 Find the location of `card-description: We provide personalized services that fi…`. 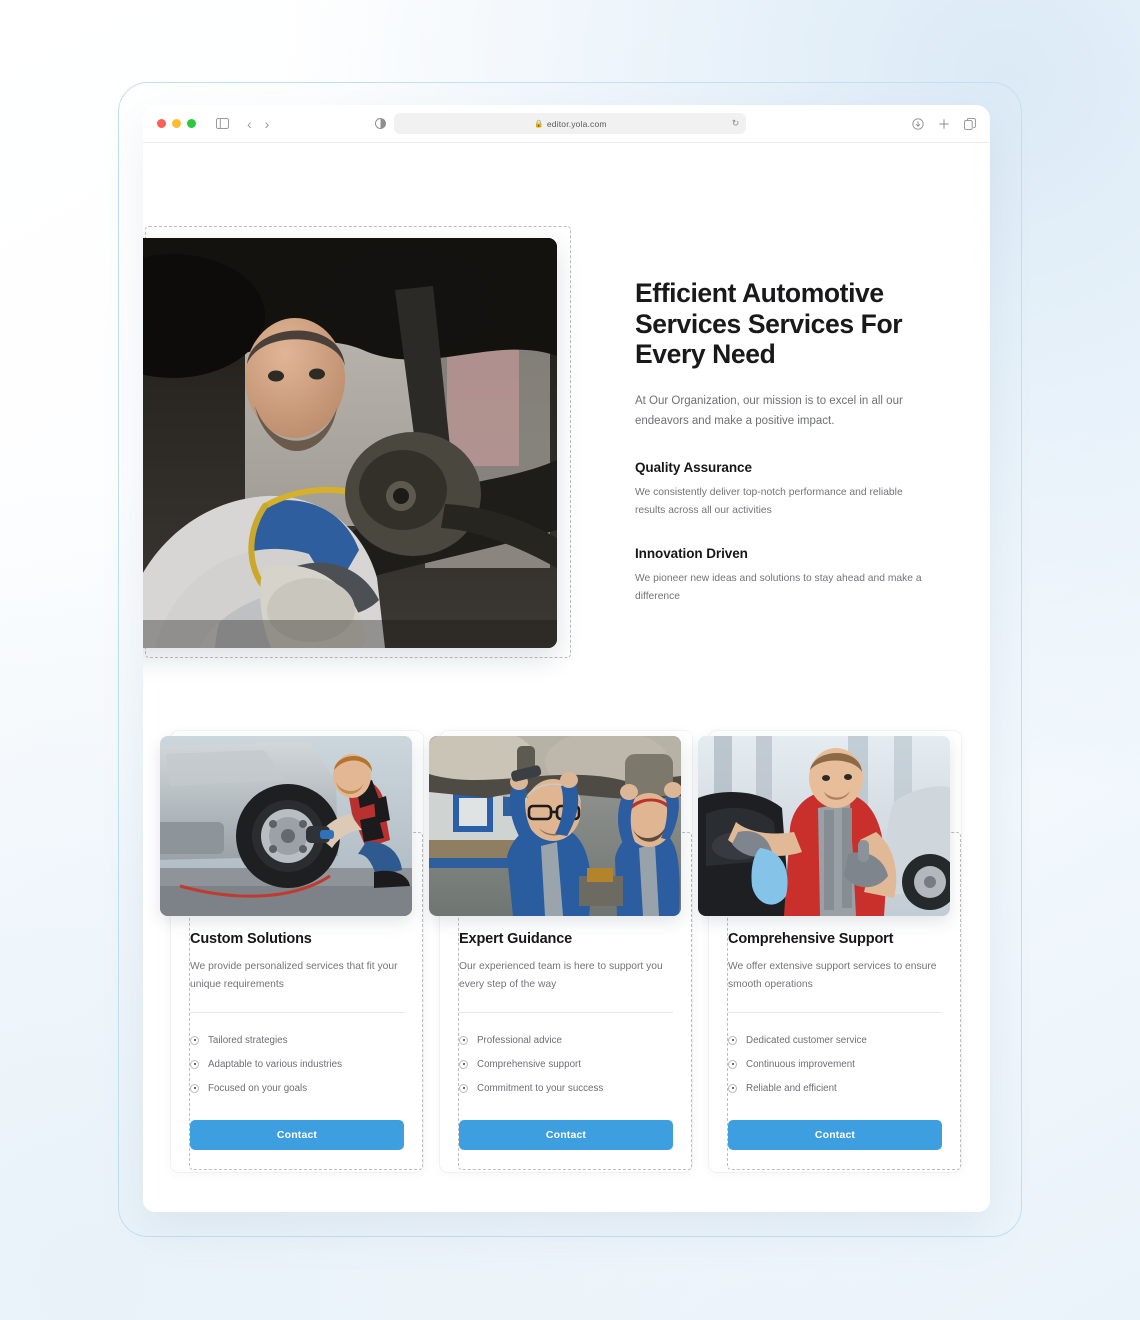

card-description: We provide personalized services that fi… is located at coordinates (294, 976).